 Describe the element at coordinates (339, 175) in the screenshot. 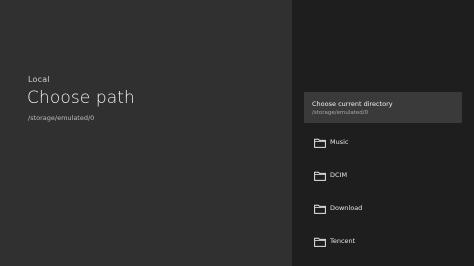

I see `folder-label: DCIM` at that location.